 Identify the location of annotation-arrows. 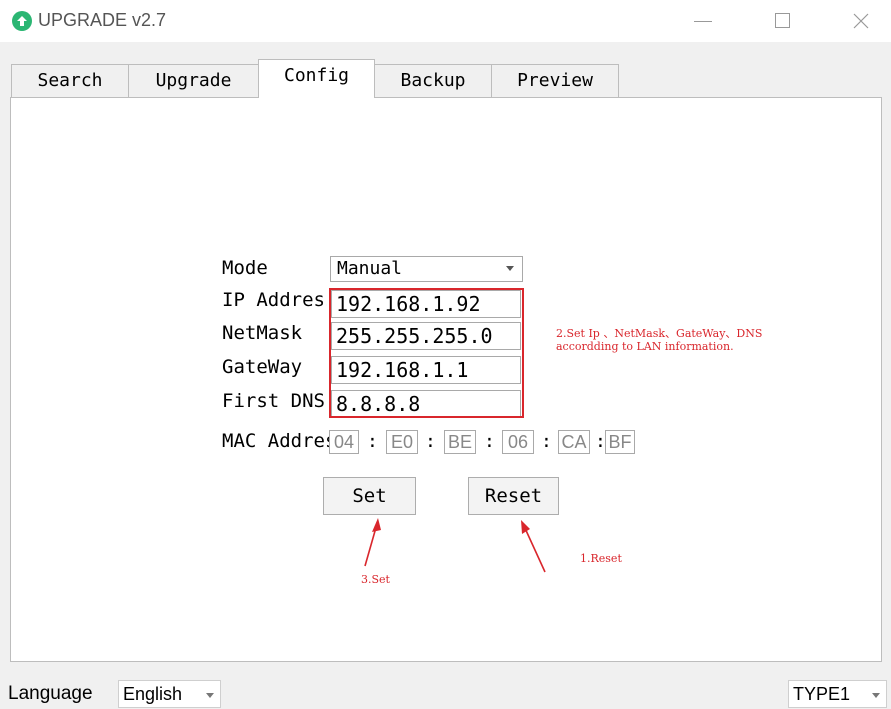
(455, 545).